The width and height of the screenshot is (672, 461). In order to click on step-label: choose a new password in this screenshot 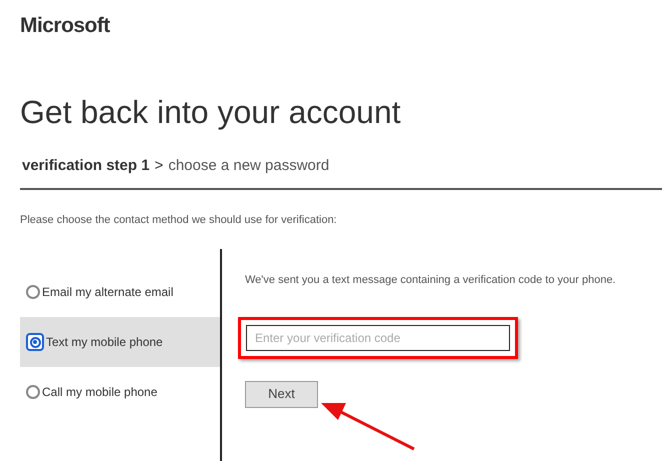, I will do `click(249, 166)`.